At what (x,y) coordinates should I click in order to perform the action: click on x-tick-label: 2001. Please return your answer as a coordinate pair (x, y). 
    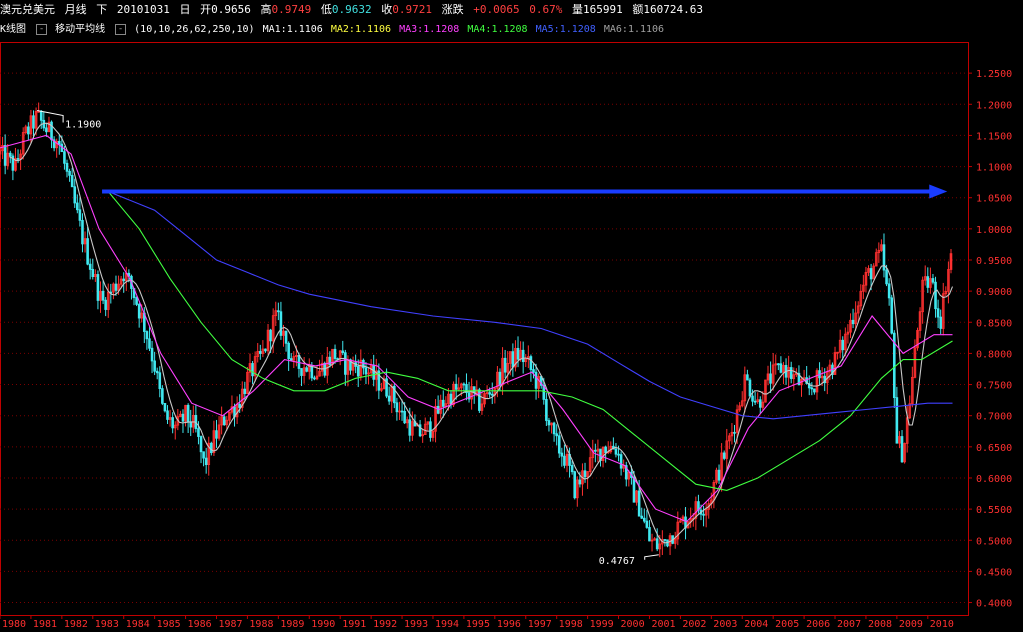
    Looking at the image, I should click on (663, 624).